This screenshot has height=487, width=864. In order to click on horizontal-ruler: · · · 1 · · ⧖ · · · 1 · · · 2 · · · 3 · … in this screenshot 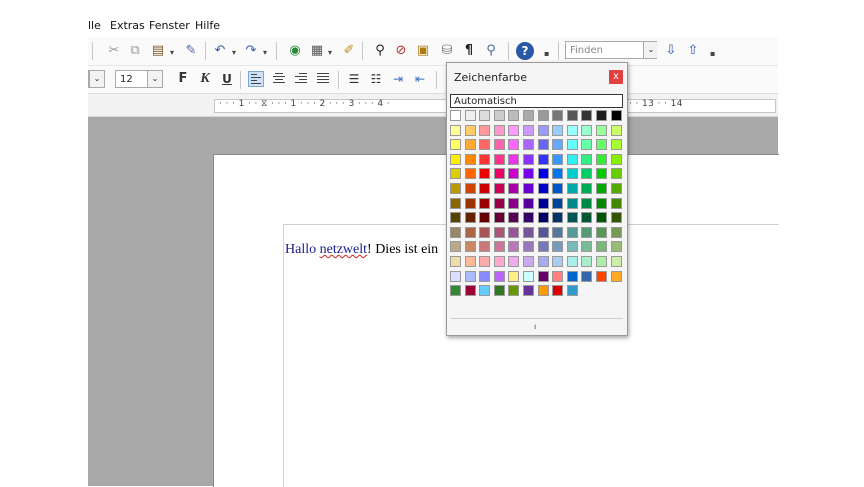, I will do `click(433, 105)`.